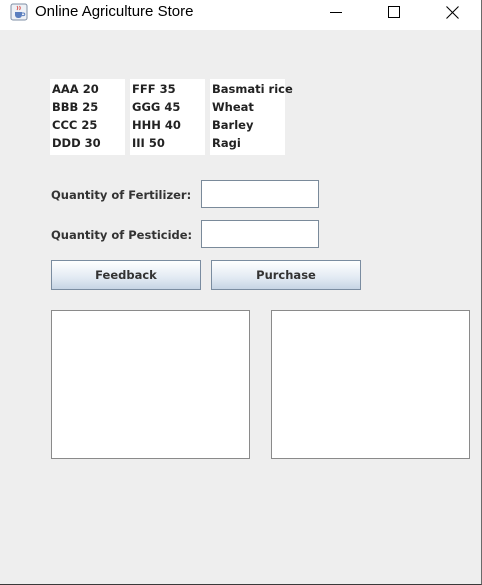 Image resolution: width=482 pixels, height=585 pixels. Describe the element at coordinates (156, 125) in the screenshot. I see `list-item: HHH 40` at that location.